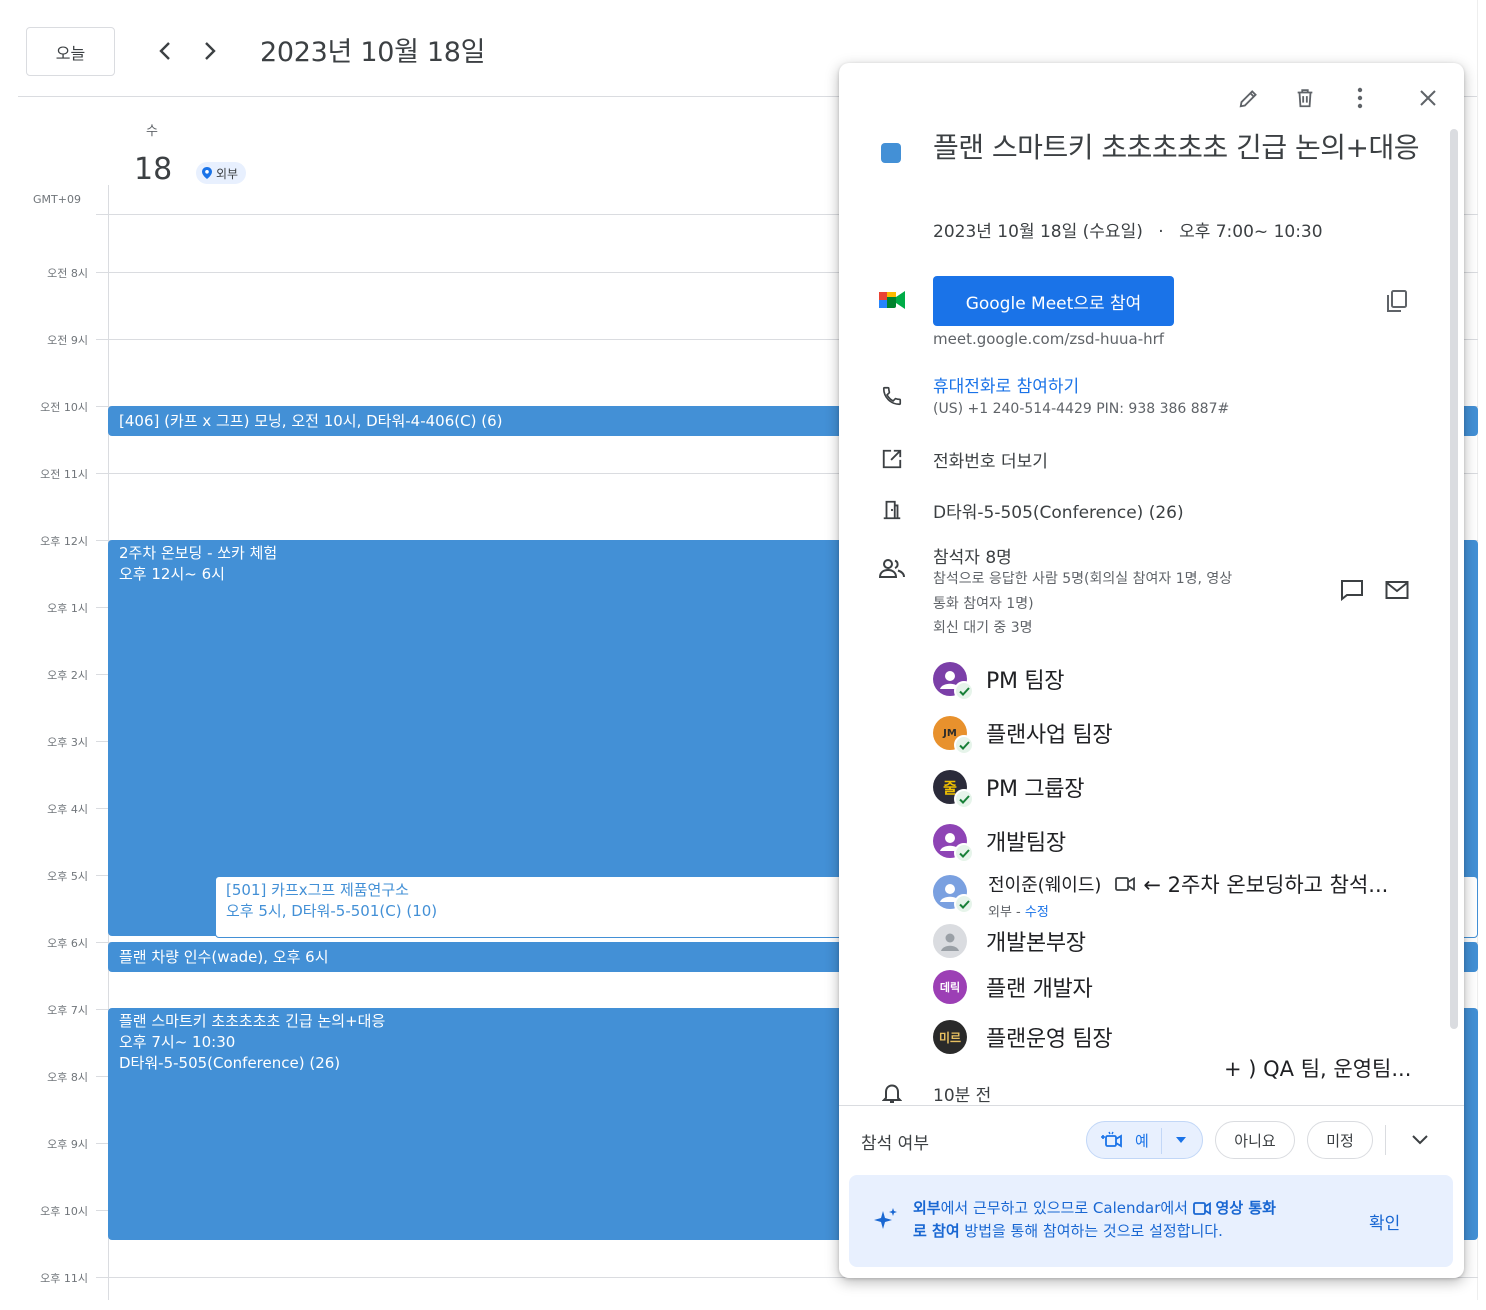 Image resolution: width=1486 pixels, height=1310 pixels. I want to click on hour-label: 오전 10시, so click(64, 407).